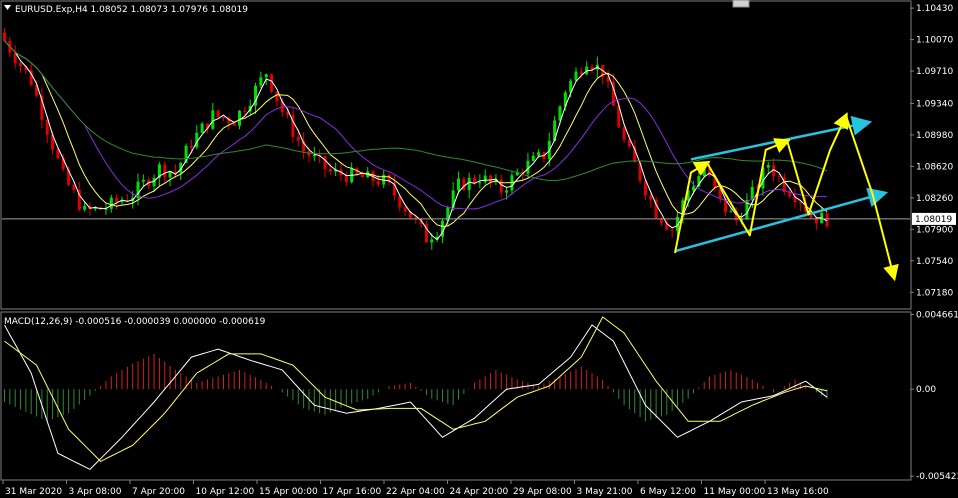  What do you see at coordinates (934, 136) in the screenshot?
I see `price-tick-label: 1.08980` at bounding box center [934, 136].